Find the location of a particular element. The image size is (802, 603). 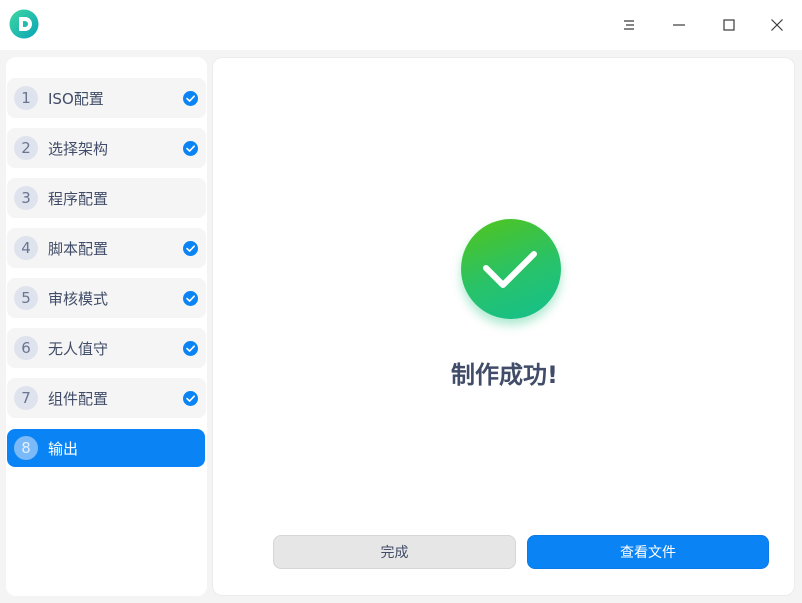

sidebar-step-5: 5 审核模式 is located at coordinates (106, 298).